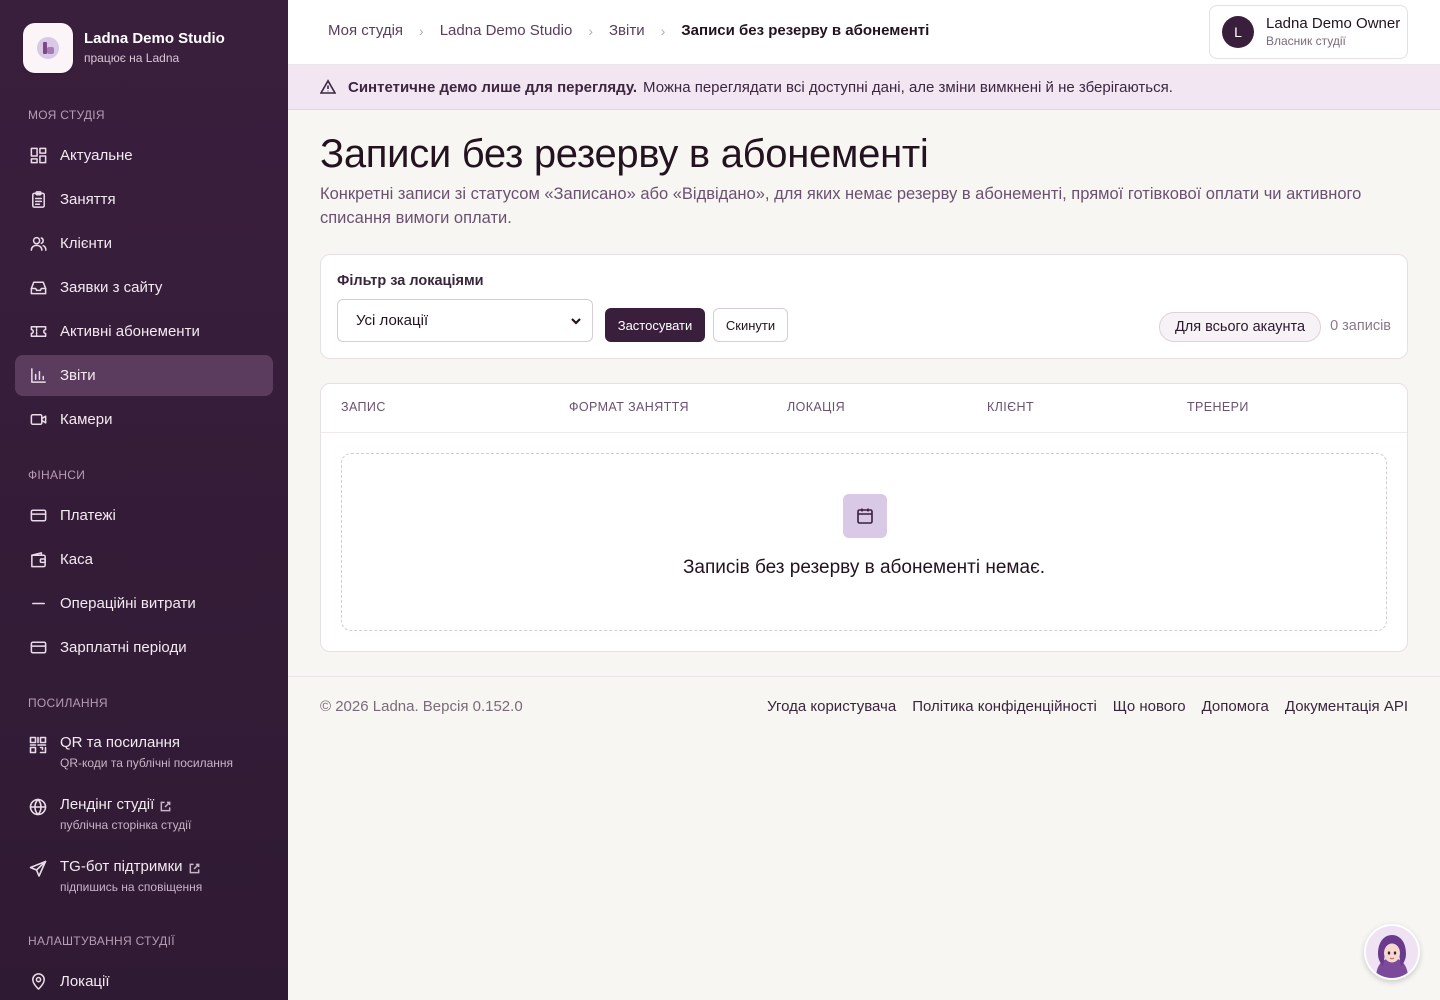 Image resolution: width=1440 pixels, height=1000 pixels. Describe the element at coordinates (194, 867) in the screenshot. I see `external-link-icon` at that location.